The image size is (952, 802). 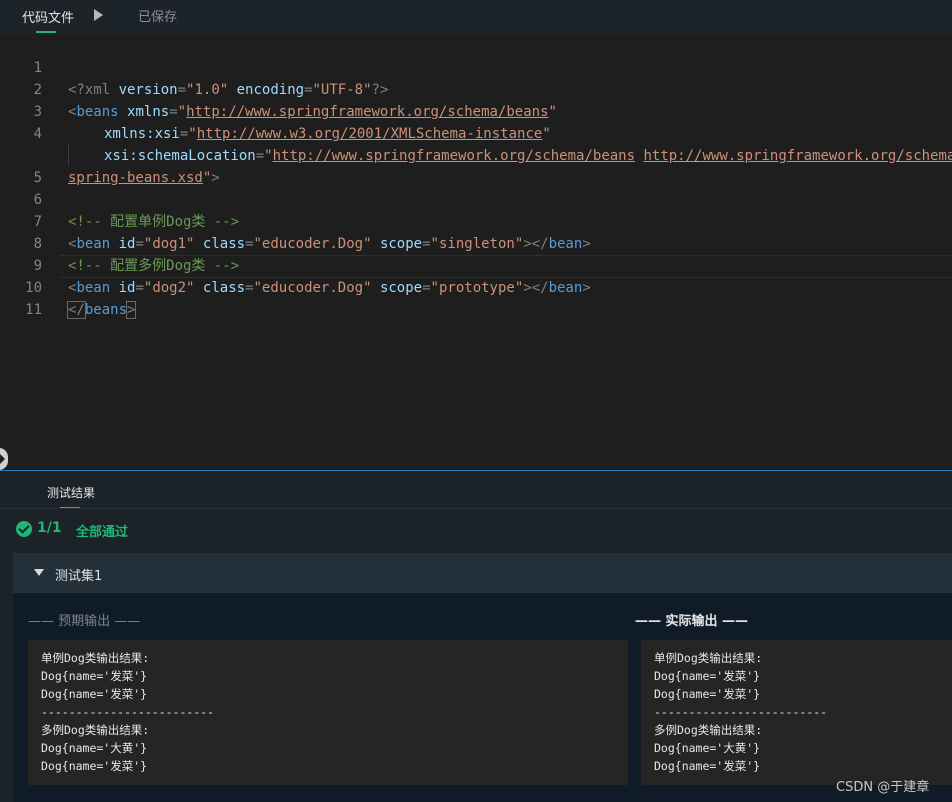 What do you see at coordinates (48, 16) in the screenshot?
I see `tab-code-file: 代码文件` at bounding box center [48, 16].